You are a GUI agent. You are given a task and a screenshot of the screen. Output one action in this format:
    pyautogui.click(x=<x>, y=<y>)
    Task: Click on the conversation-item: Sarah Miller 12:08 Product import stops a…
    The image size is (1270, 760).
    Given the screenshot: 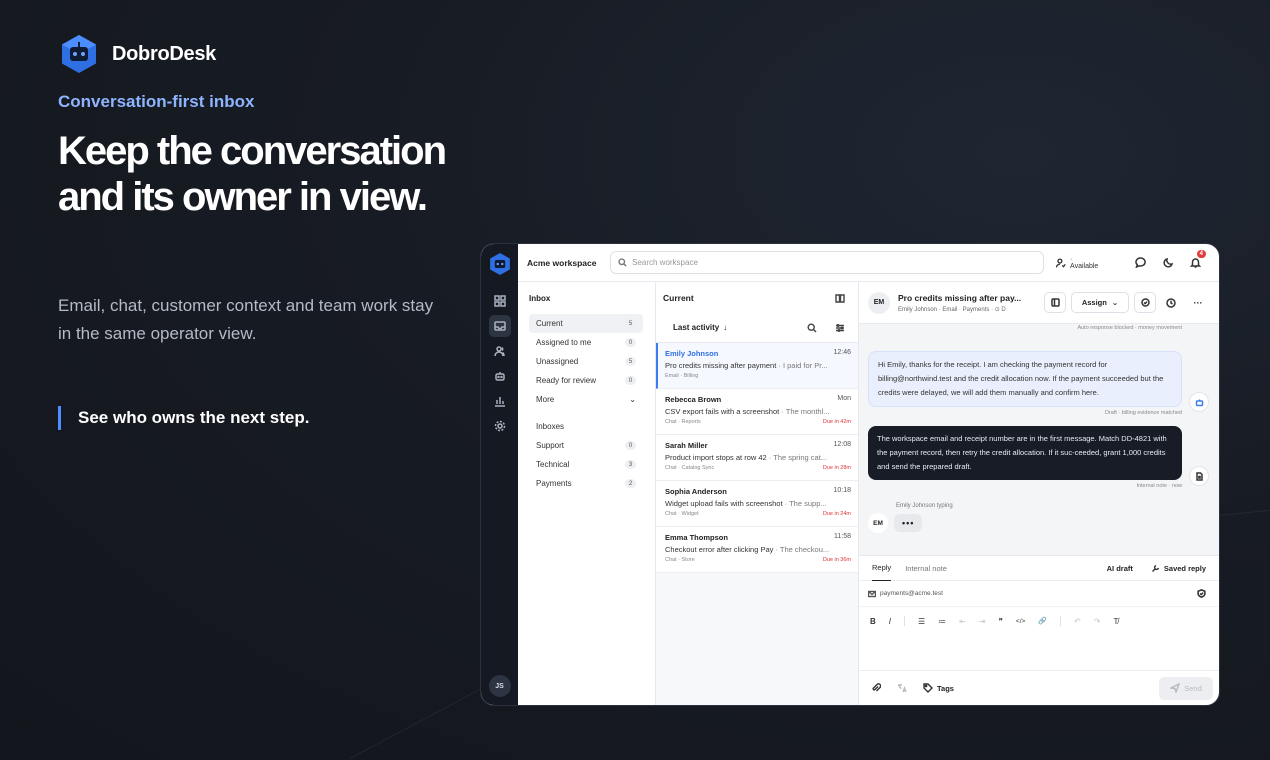 What is the action you would take?
    pyautogui.click(x=757, y=458)
    